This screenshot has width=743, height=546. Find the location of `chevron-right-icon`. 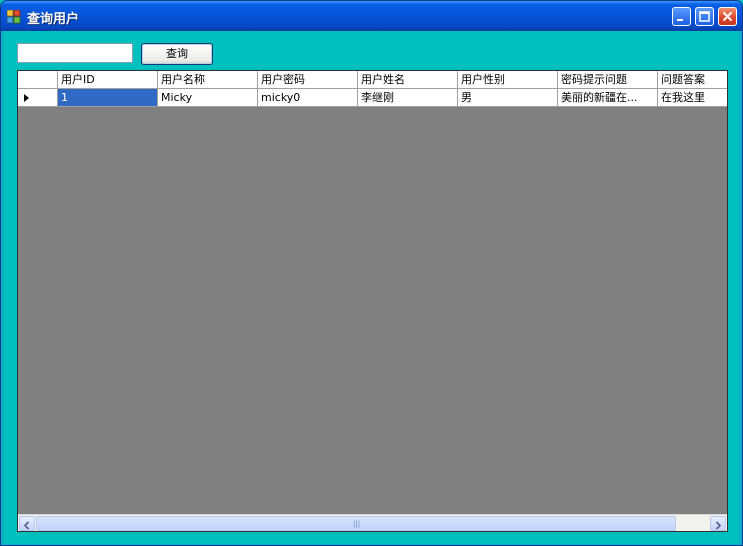

chevron-right-icon is located at coordinates (718, 525).